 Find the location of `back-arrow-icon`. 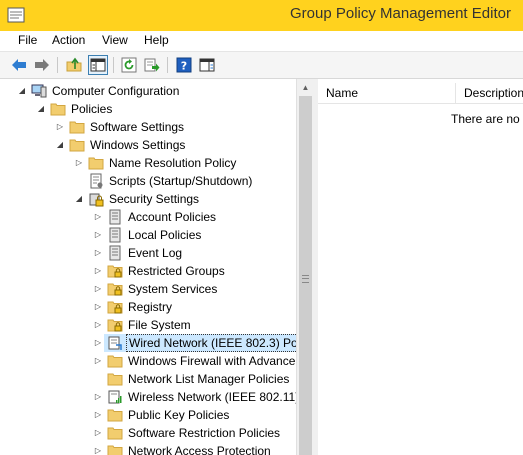

back-arrow-icon is located at coordinates (19, 65).